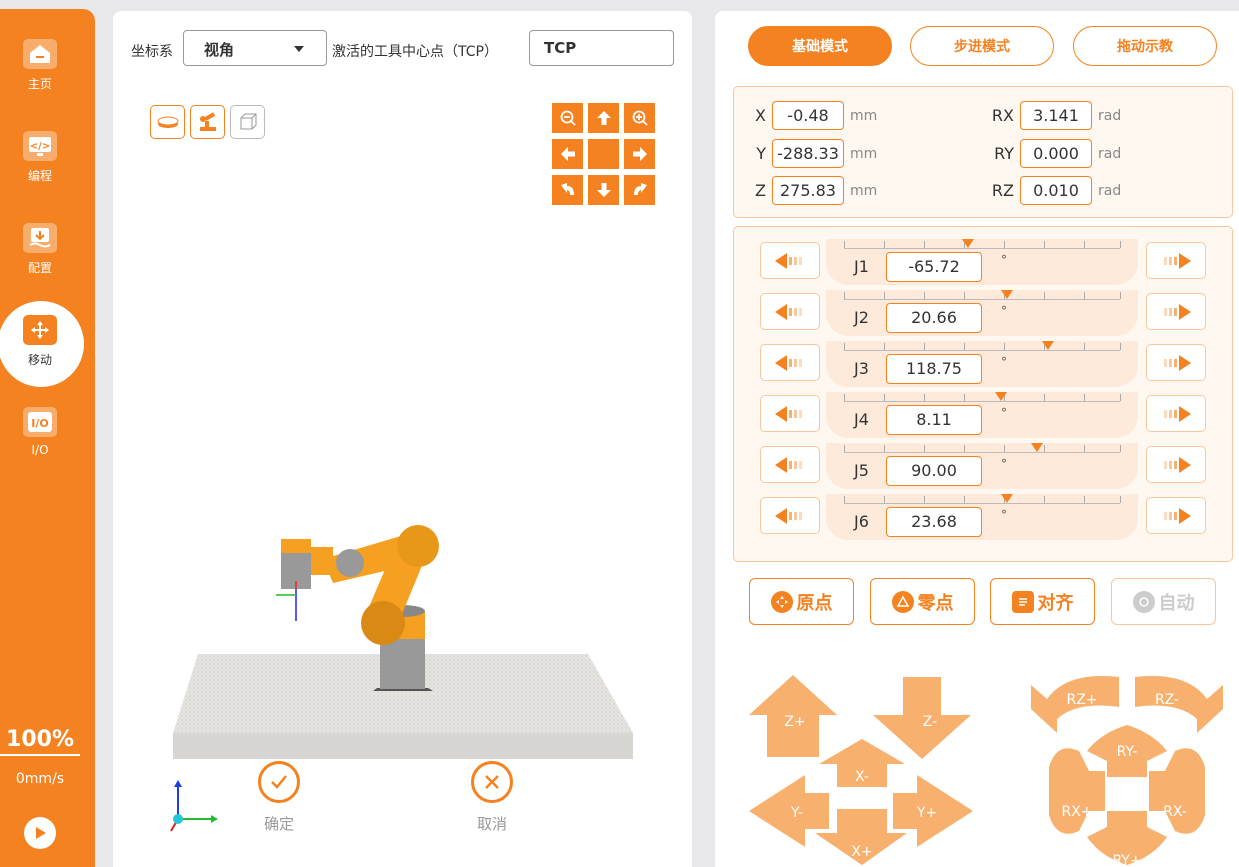 This screenshot has width=1239, height=867. Describe the element at coordinates (808, 153) in the screenshot. I see `pose-y-input: -288.33` at that location.